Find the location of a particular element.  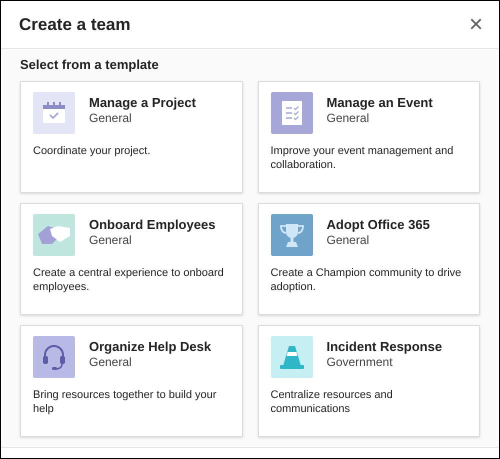

headset-icon is located at coordinates (54, 357).